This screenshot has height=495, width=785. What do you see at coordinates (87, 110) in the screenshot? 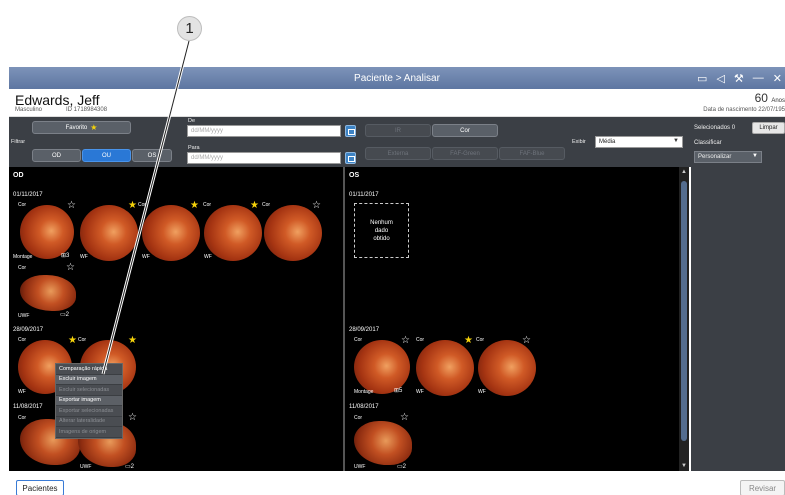
I see `patient-id: ID 1718984308` at bounding box center [87, 110].